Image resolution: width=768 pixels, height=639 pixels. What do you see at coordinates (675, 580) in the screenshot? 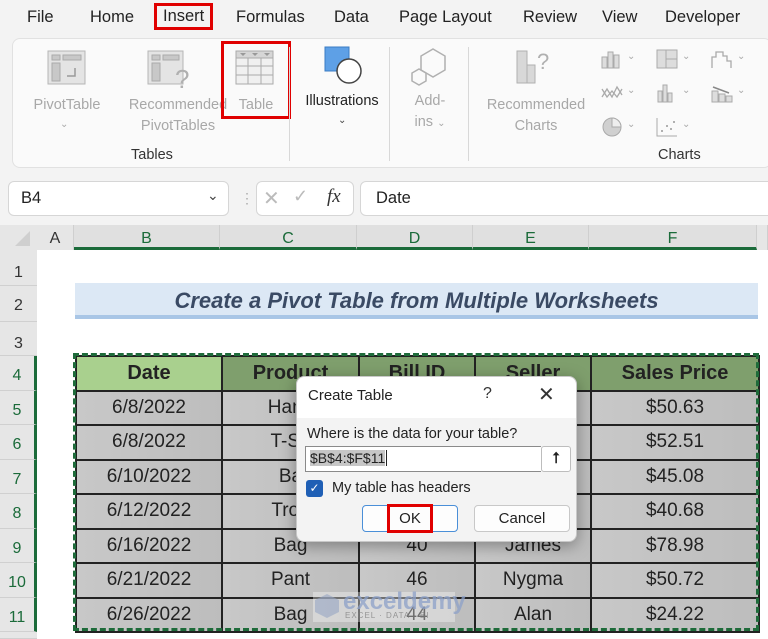
I see `cell-sales-price: $50.72` at bounding box center [675, 580].